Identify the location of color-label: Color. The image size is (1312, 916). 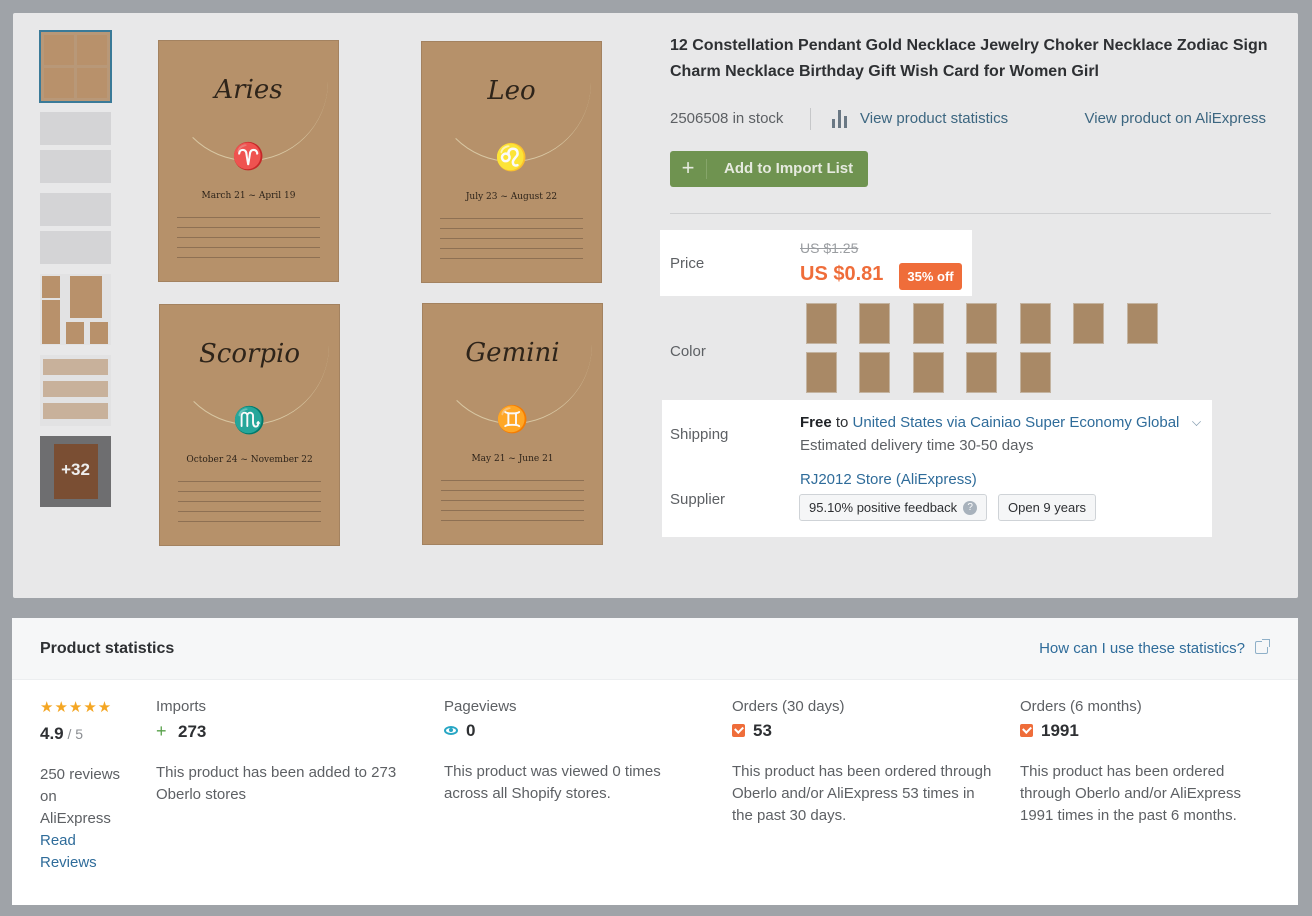
(688, 351).